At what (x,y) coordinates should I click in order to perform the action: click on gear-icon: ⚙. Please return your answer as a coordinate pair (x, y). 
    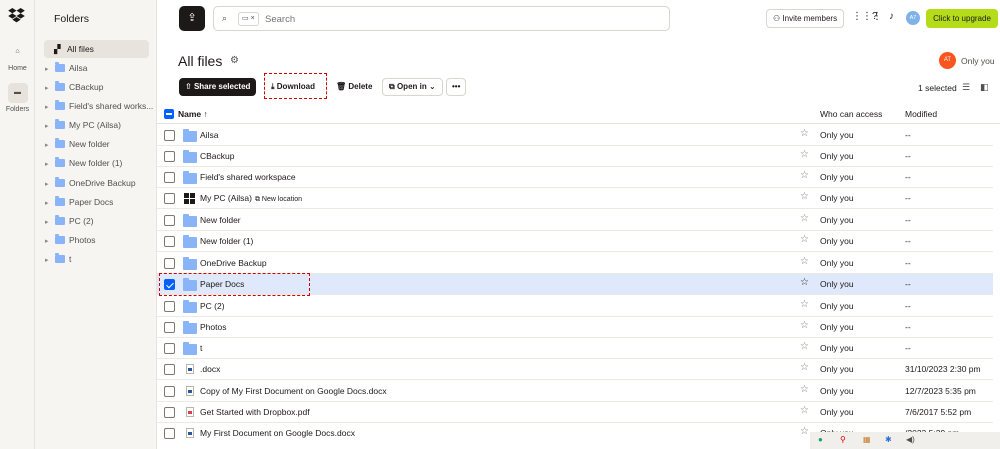
    Looking at the image, I should click on (234, 60).